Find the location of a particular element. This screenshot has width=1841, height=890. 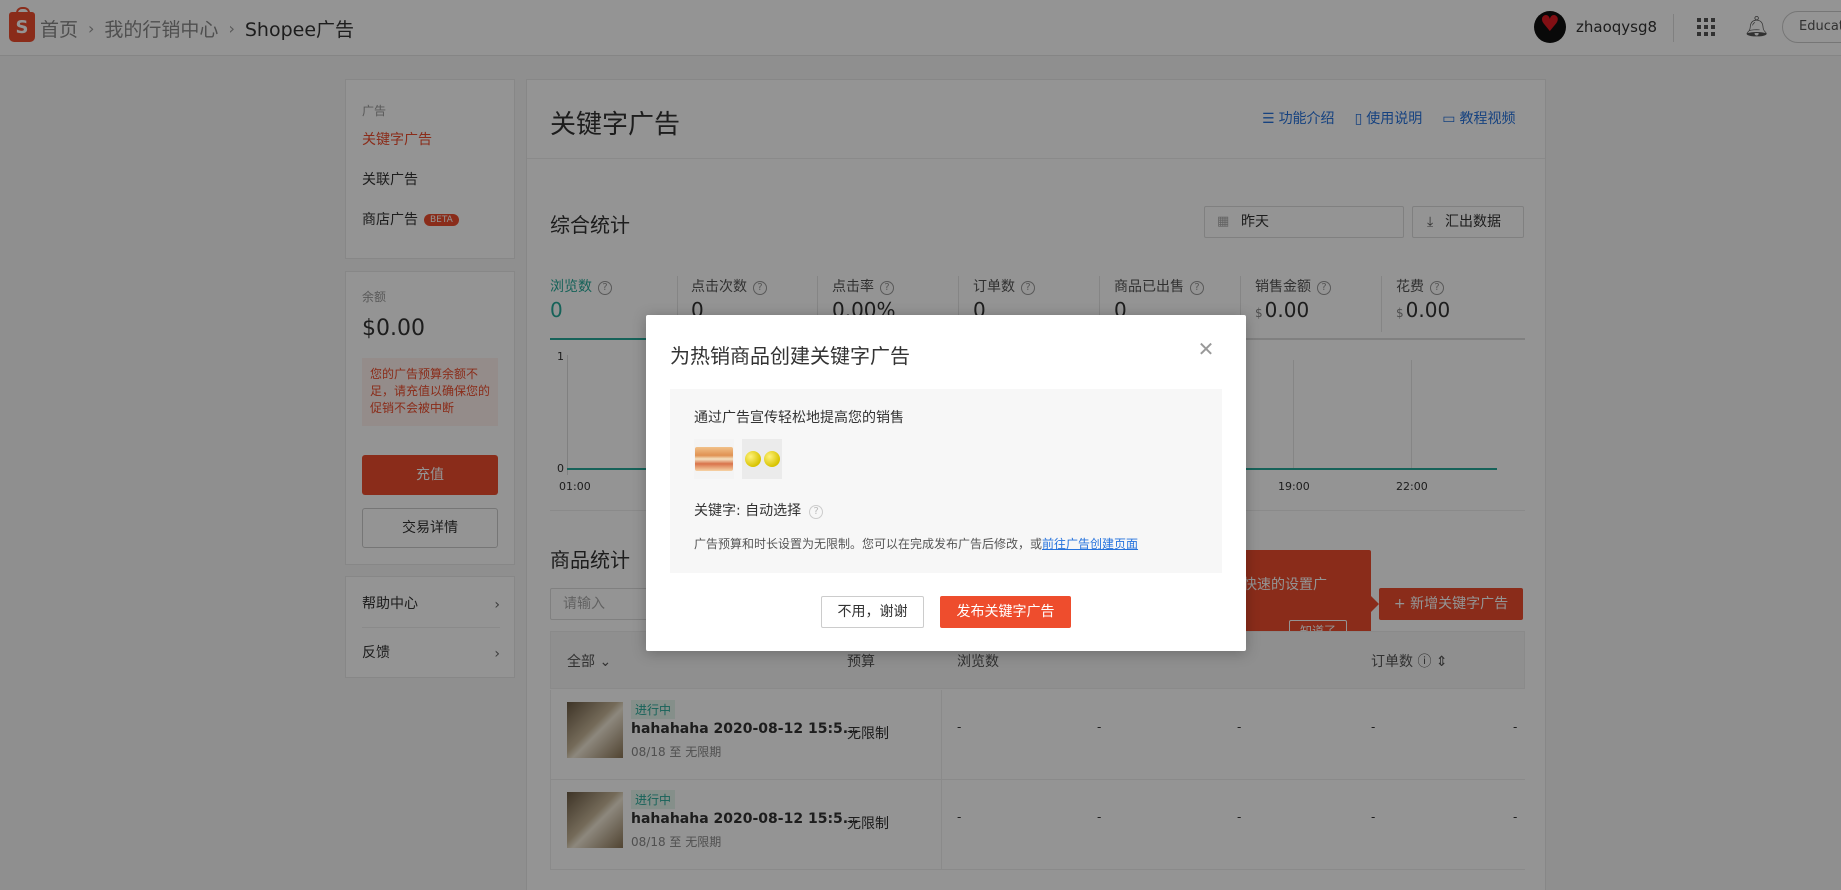

publish-keyword-ad-button: 发布关键字广告 is located at coordinates (1005, 612).